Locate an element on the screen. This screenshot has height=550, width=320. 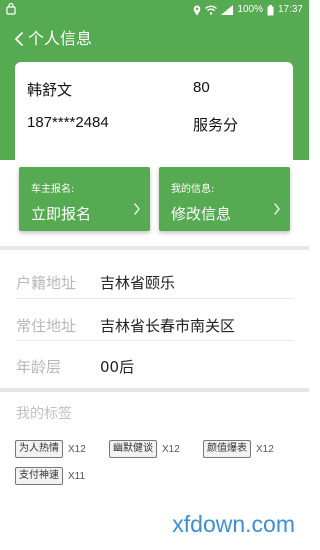
household-address-label: 户籍地址 is located at coordinates (46, 283).